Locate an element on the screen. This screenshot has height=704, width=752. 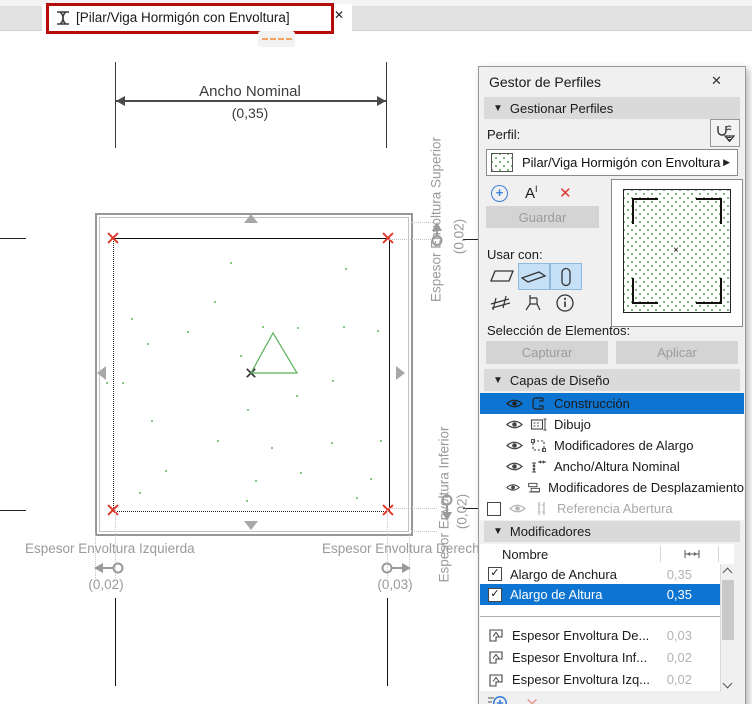
profile-name: Pilar/Viga Hormigón con Envoltura is located at coordinates (621, 162).